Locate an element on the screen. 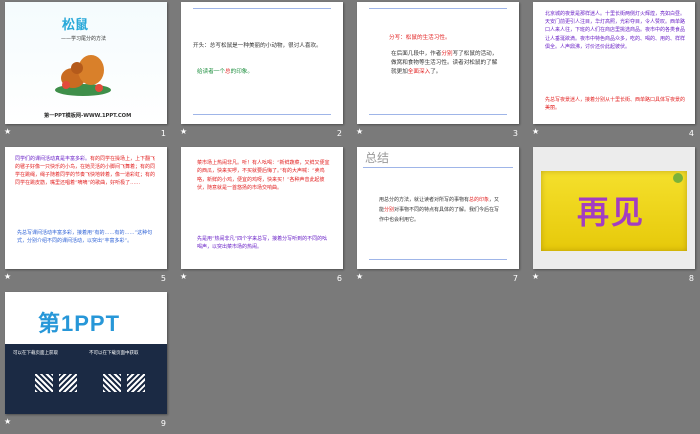 This screenshot has height=434, width=700. slide-9: 第1PPT 可以在下载页面上获取 不可以在下载页面中获取 is located at coordinates (86, 353).